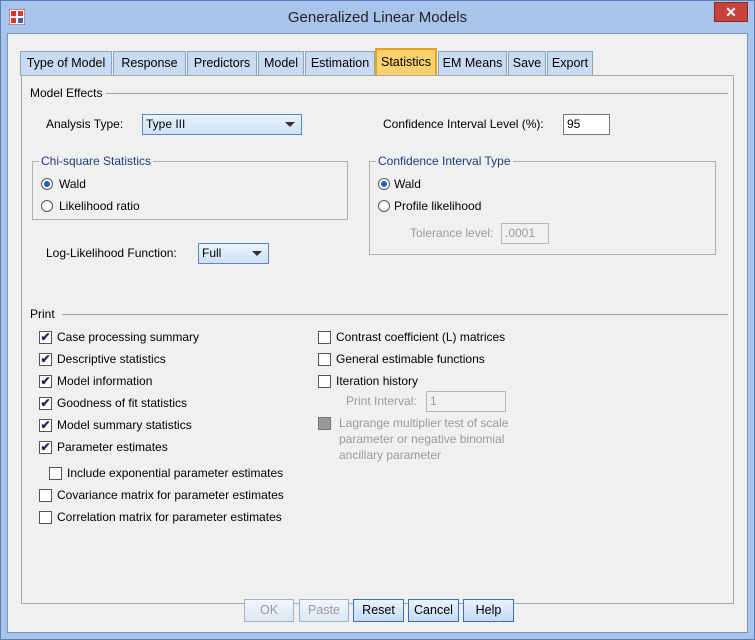 This screenshot has width=755, height=640. Describe the element at coordinates (420, 337) in the screenshot. I see `contrast-label: Contrast coefficient (L) matrices` at that location.